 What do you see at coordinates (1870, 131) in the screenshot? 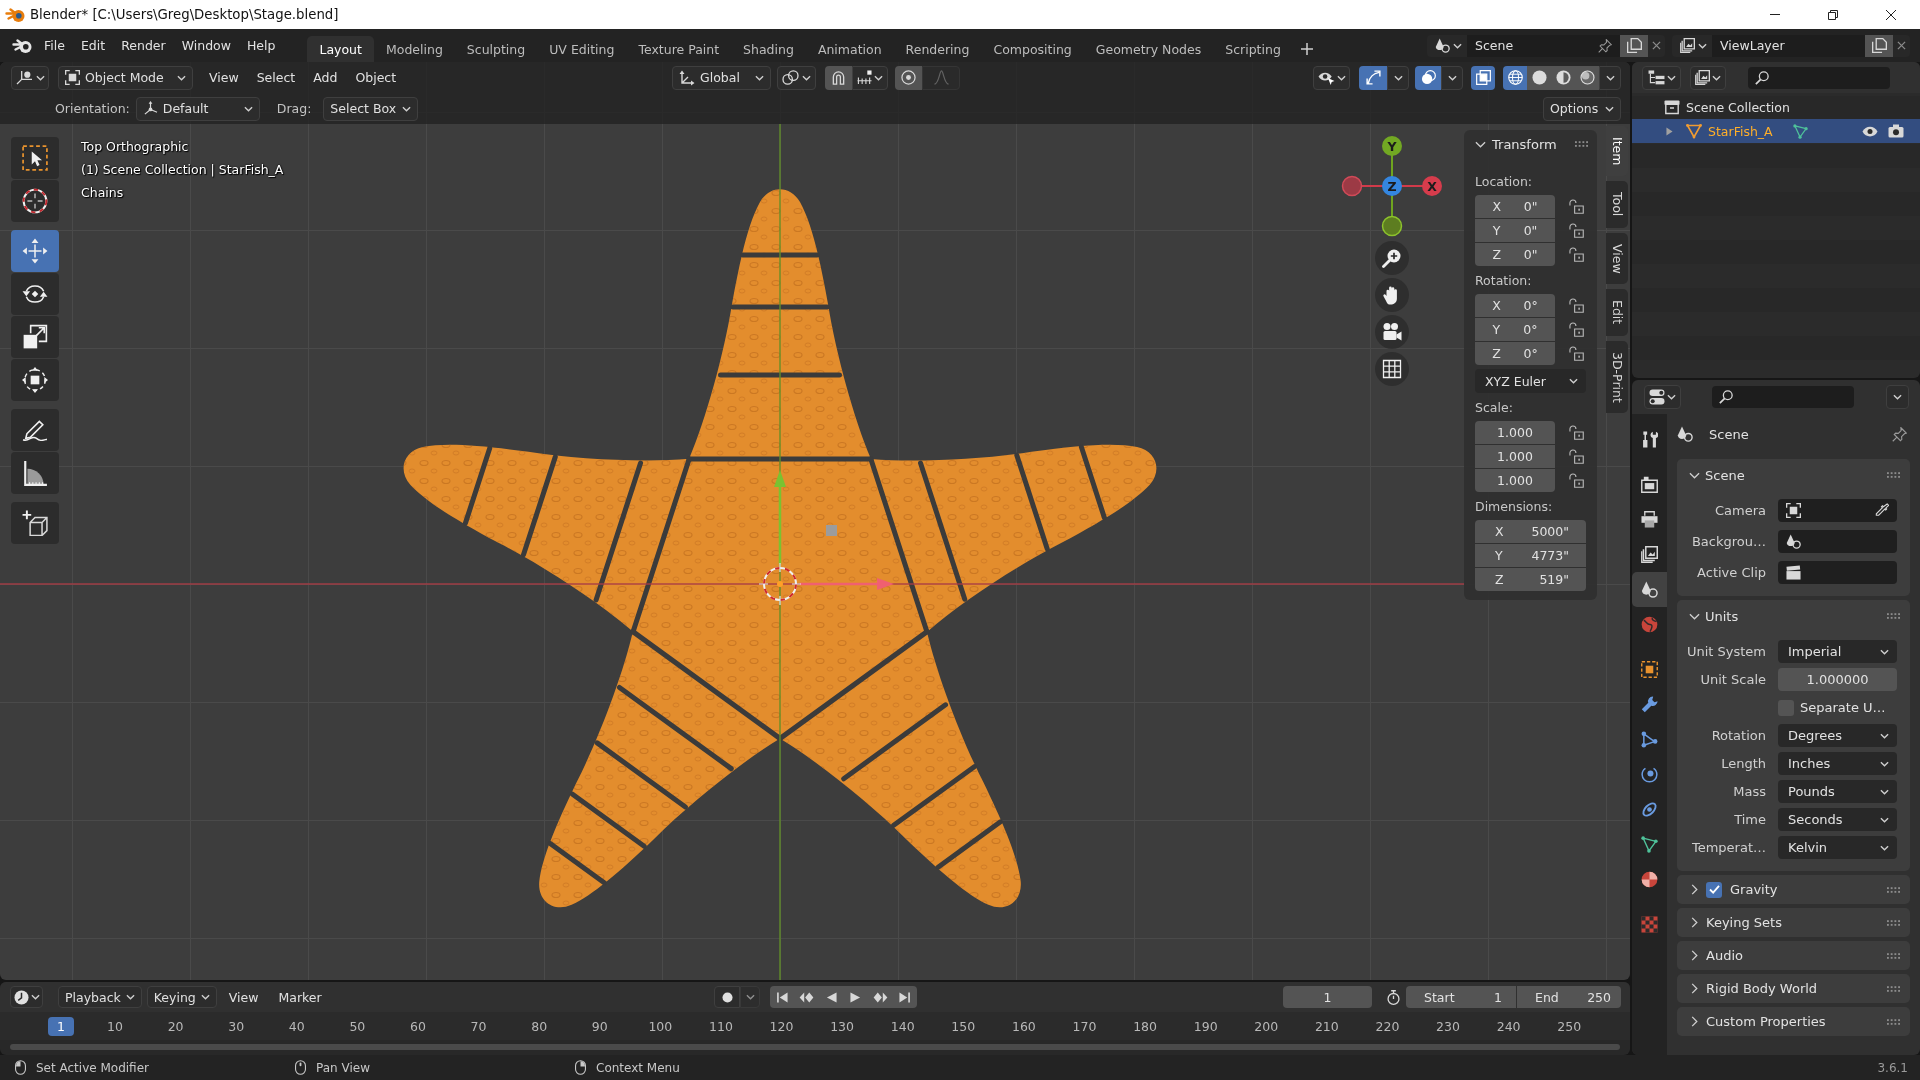
I see `eye-icon` at bounding box center [1870, 131].